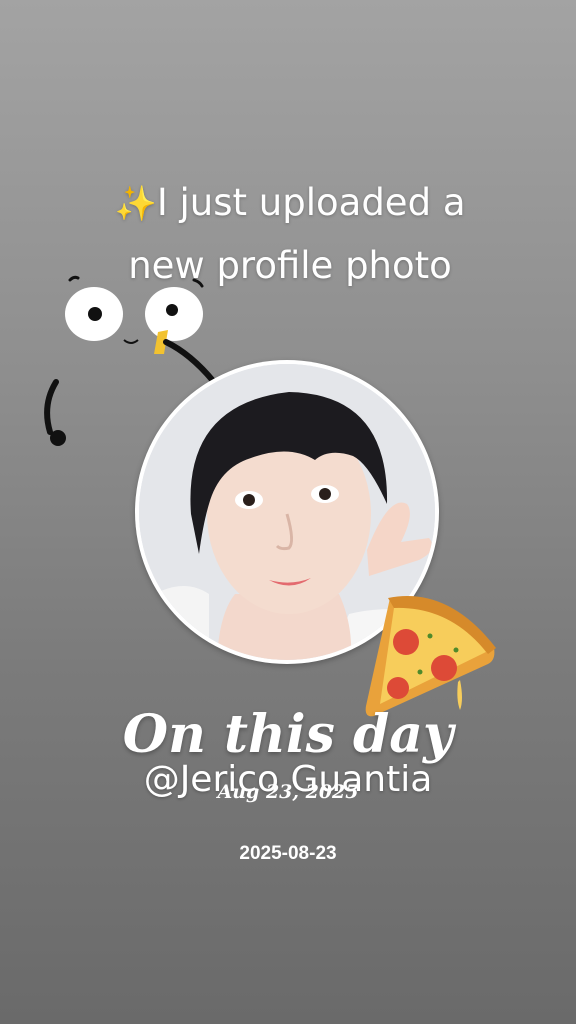 The image size is (576, 1024). I want to click on headline-text-1: I just uploaded a, so click(311, 202).